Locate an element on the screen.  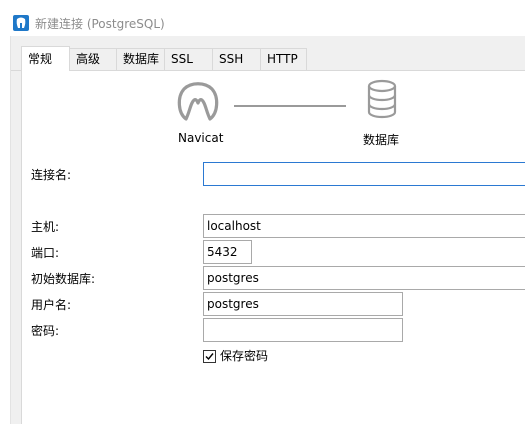
window-frame-left is located at coordinates (10, 230).